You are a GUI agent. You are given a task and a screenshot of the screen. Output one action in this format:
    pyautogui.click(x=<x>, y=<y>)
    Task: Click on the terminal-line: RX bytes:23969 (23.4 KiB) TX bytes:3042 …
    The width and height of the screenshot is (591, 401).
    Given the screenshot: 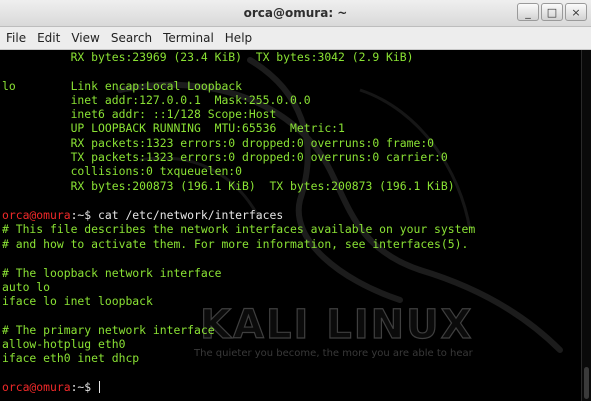 What is the action you would take?
    pyautogui.click(x=208, y=57)
    